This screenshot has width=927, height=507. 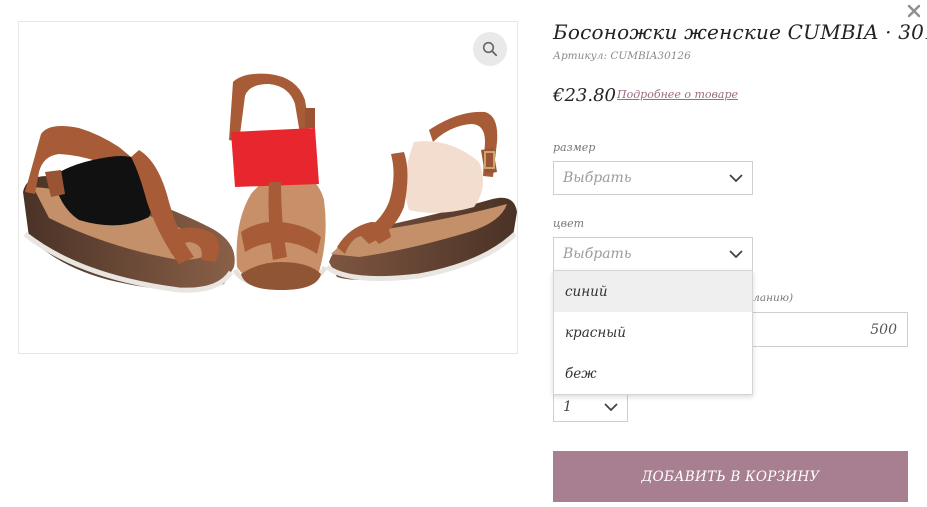 What do you see at coordinates (653, 178) in the screenshot?
I see `size-select: Выбрать` at bounding box center [653, 178].